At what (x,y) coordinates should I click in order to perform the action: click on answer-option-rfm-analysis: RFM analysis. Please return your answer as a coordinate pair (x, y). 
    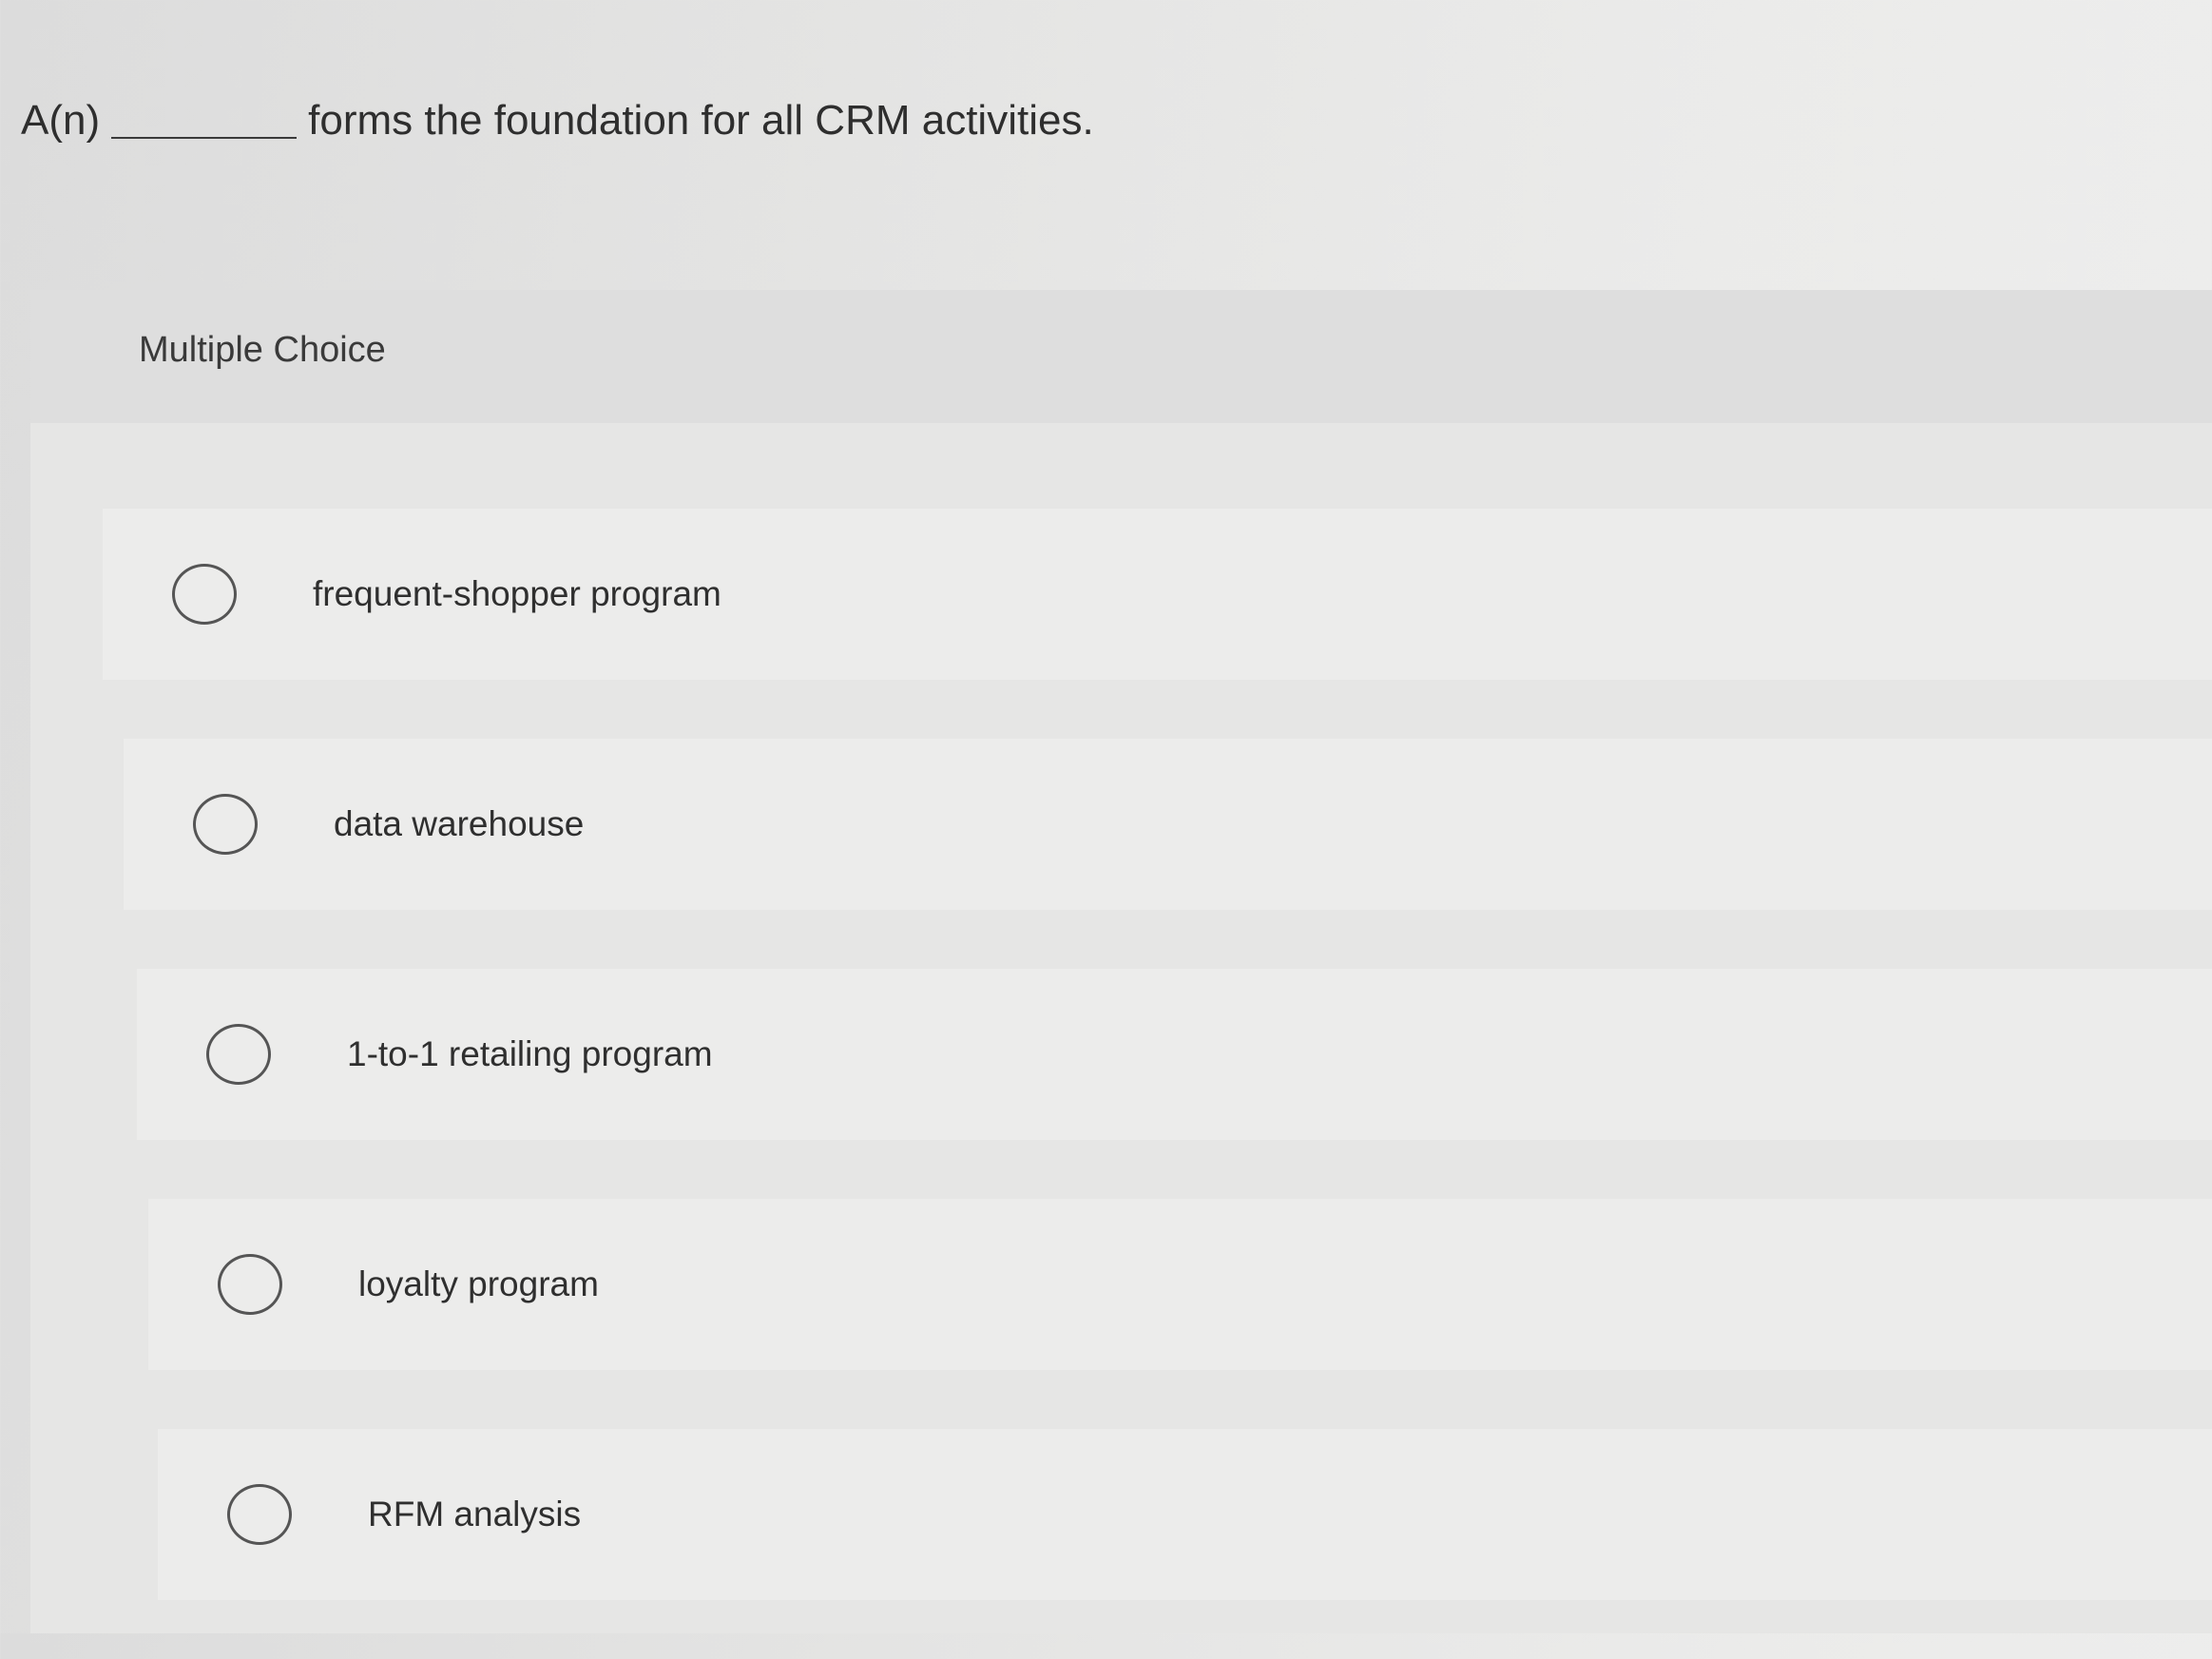
    Looking at the image, I should click on (1185, 1514).